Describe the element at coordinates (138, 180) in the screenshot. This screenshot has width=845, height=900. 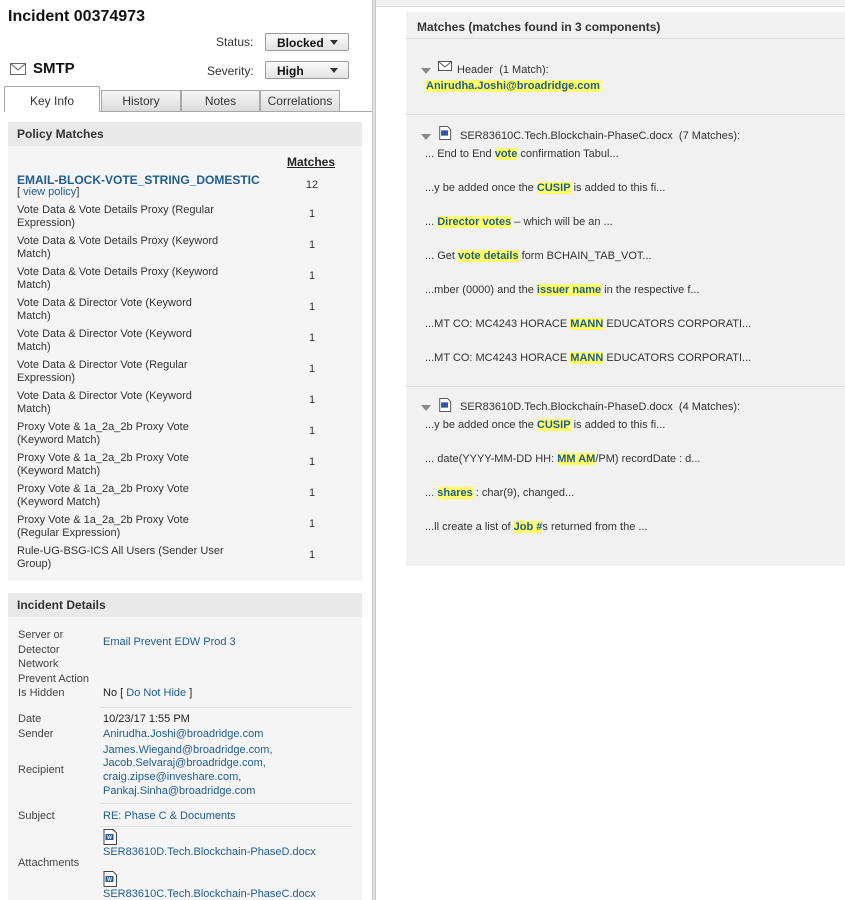
I see `policy-name-link: EMAIL-BLOCK-VOTE_STRING_DOMESTIC` at that location.